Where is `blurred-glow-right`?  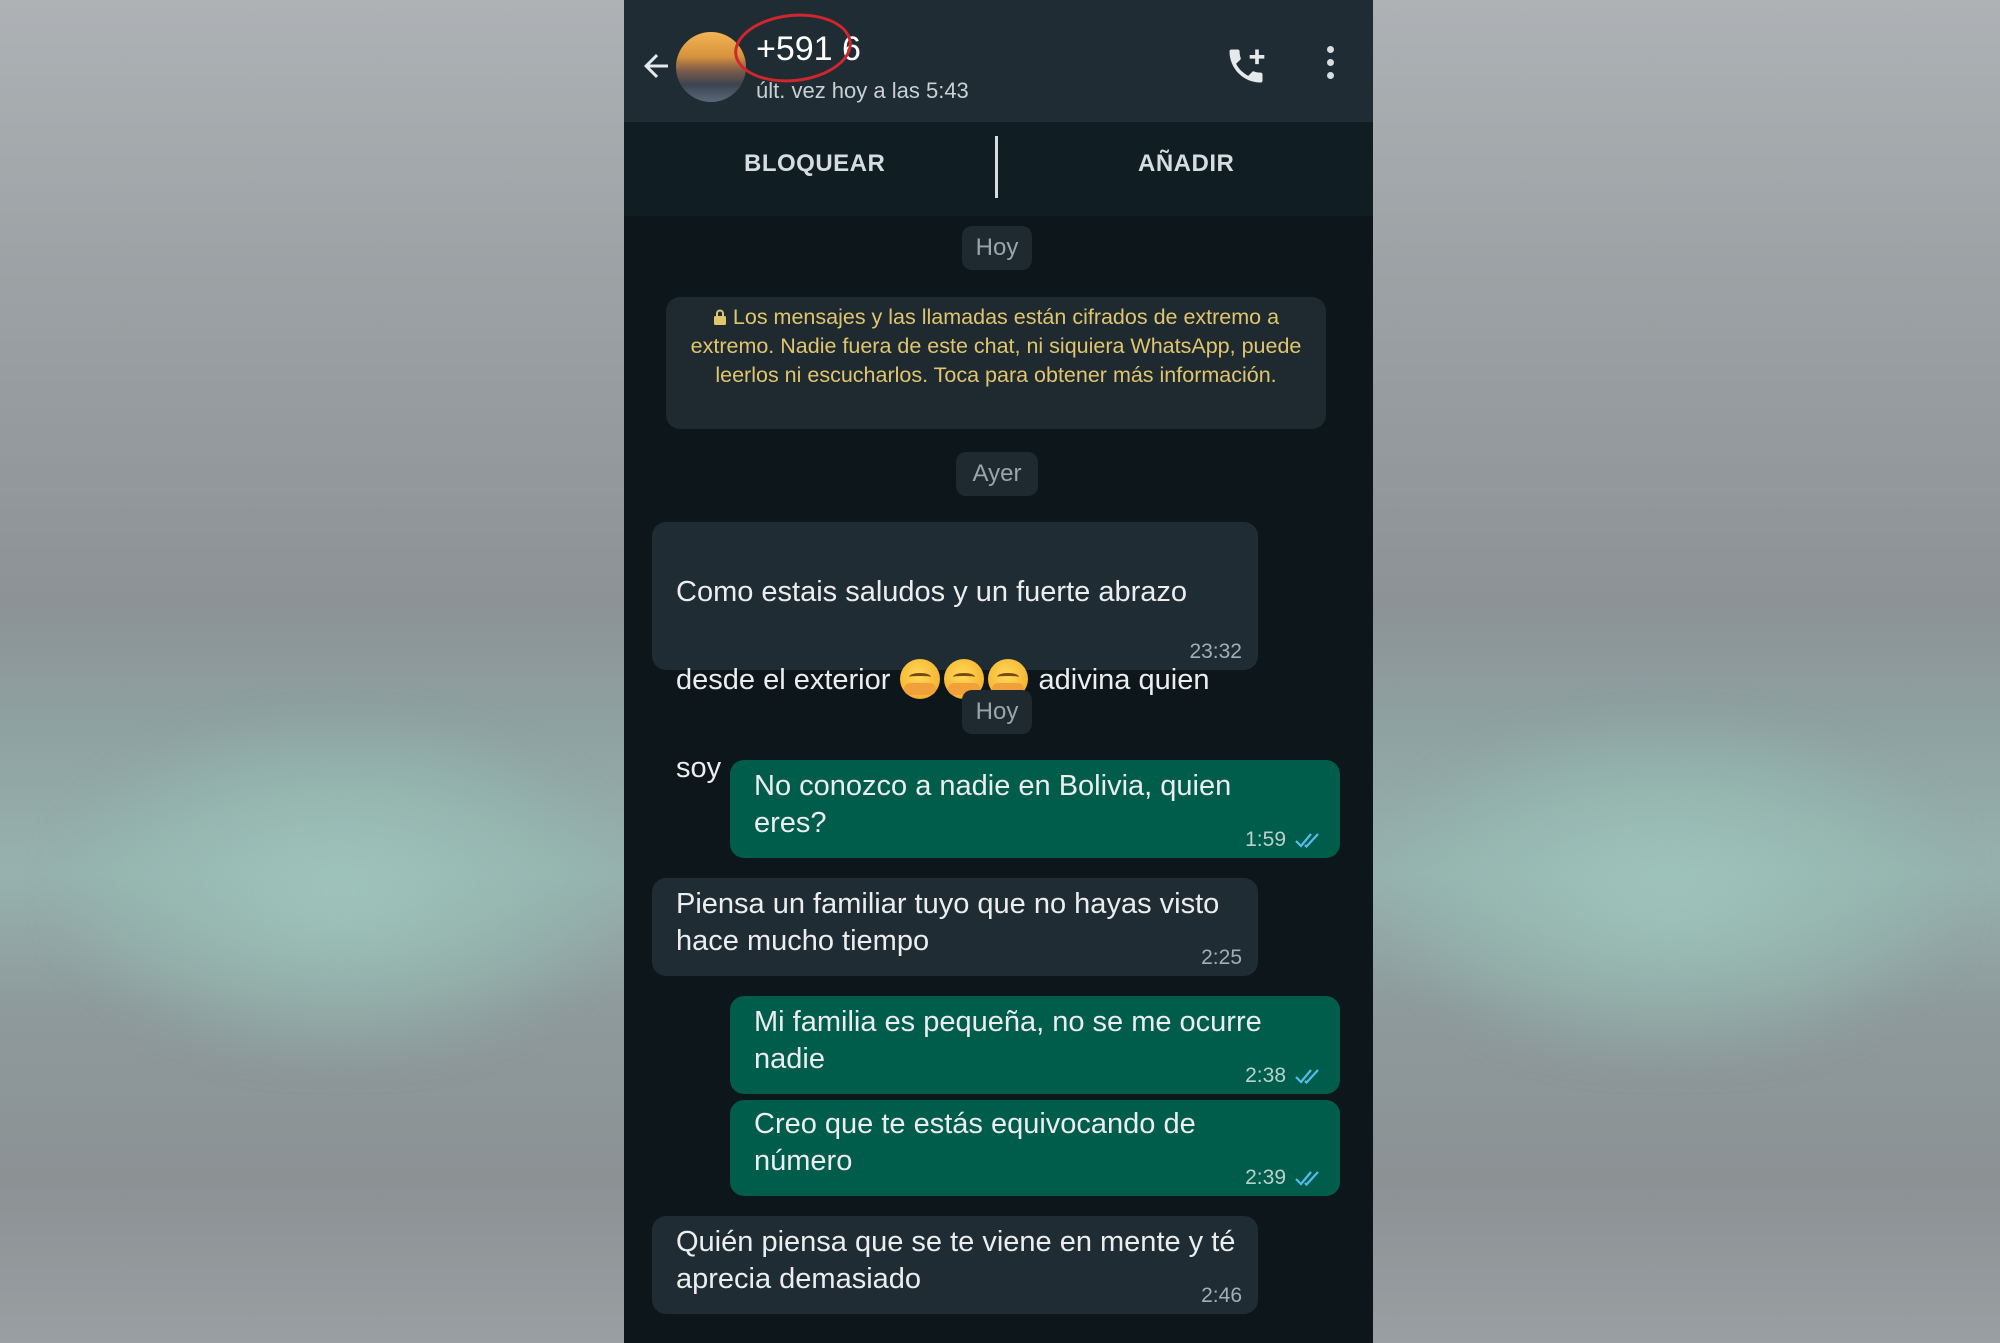
blurred-glow-right is located at coordinates (1670, 890).